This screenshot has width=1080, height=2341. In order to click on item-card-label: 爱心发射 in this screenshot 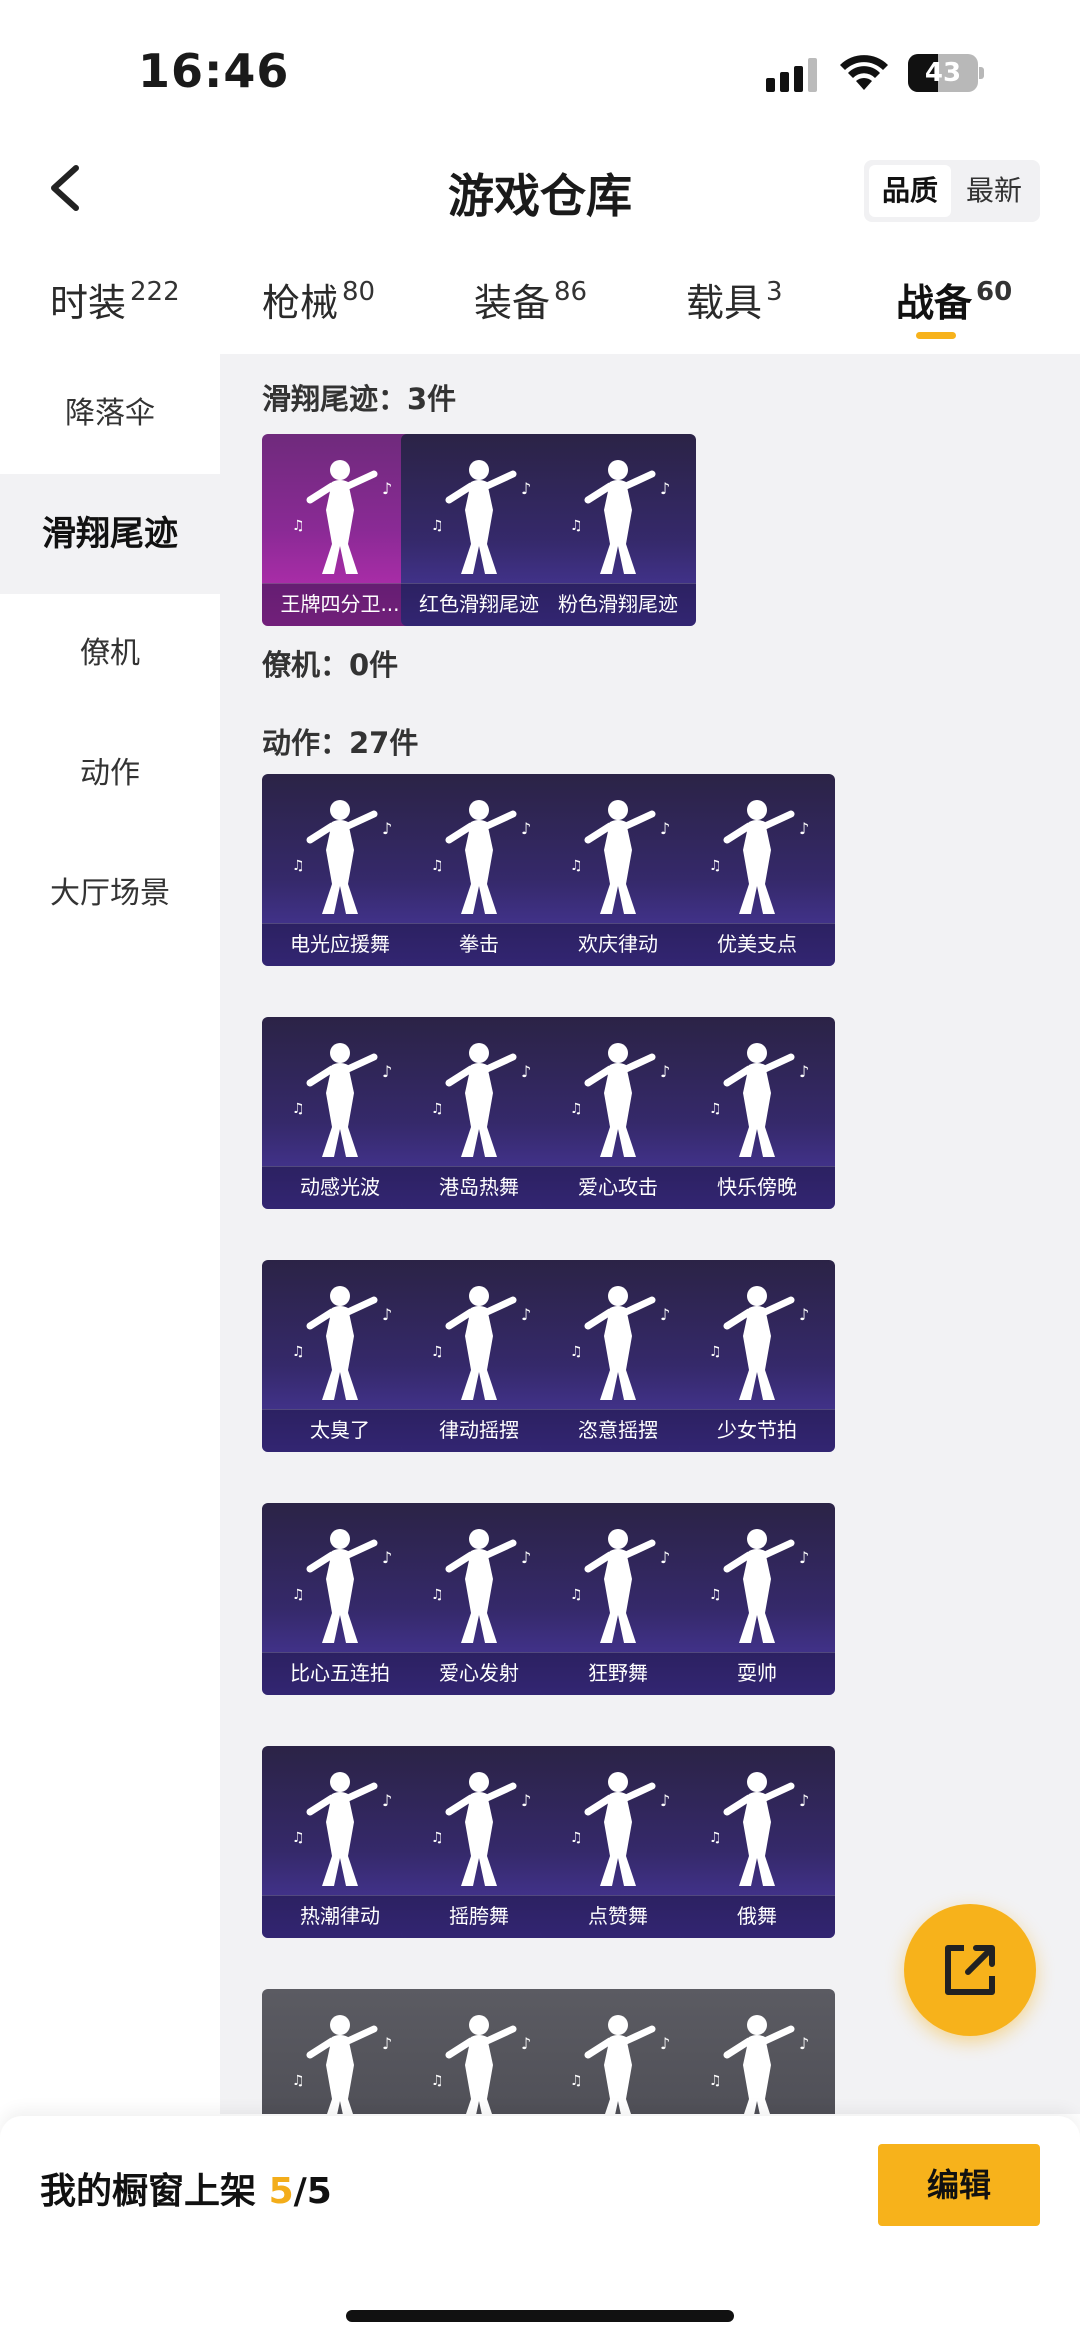, I will do `click(479, 1673)`.